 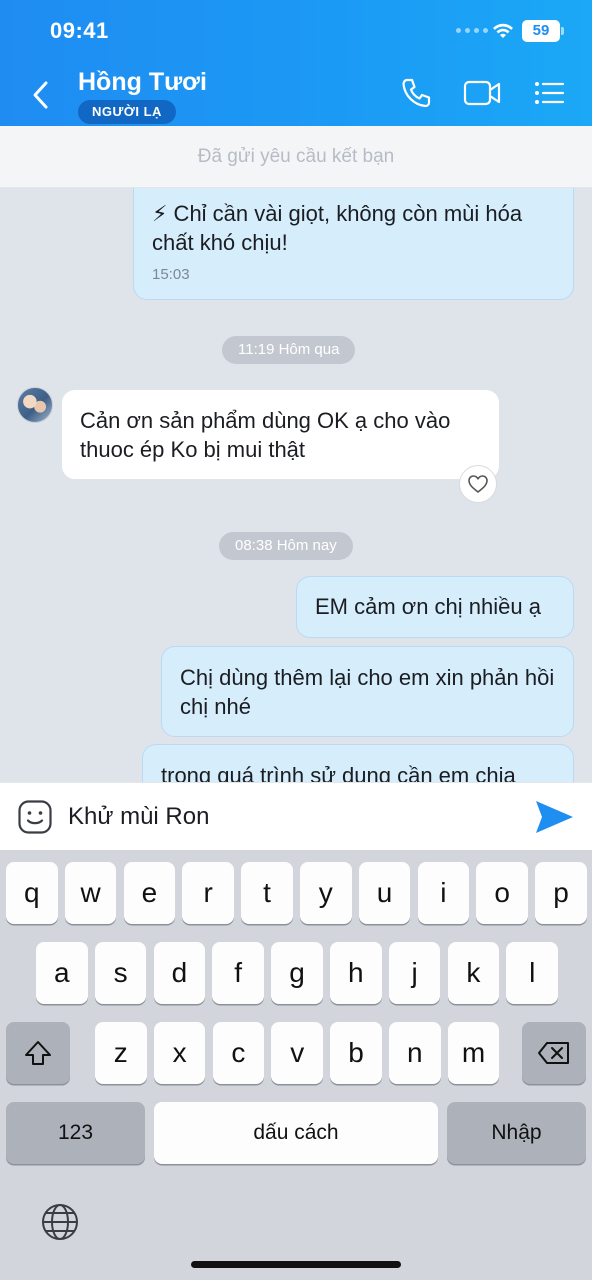 I want to click on heart-react-icon, so click(x=478, y=484).